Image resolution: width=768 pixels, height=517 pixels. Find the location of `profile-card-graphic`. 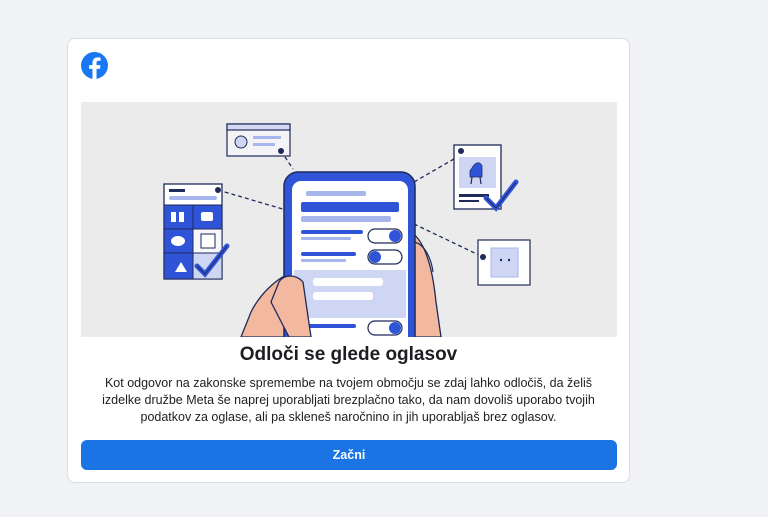

profile-card-graphic is located at coordinates (258, 140).